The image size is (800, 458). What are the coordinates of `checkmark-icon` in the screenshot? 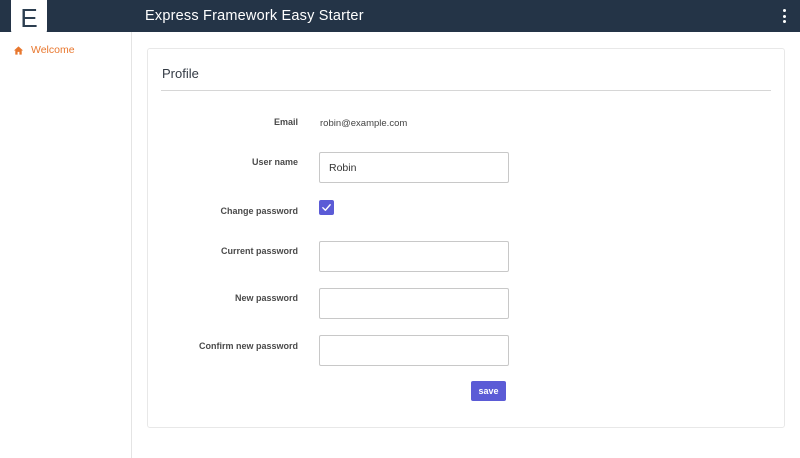 It's located at (326, 207).